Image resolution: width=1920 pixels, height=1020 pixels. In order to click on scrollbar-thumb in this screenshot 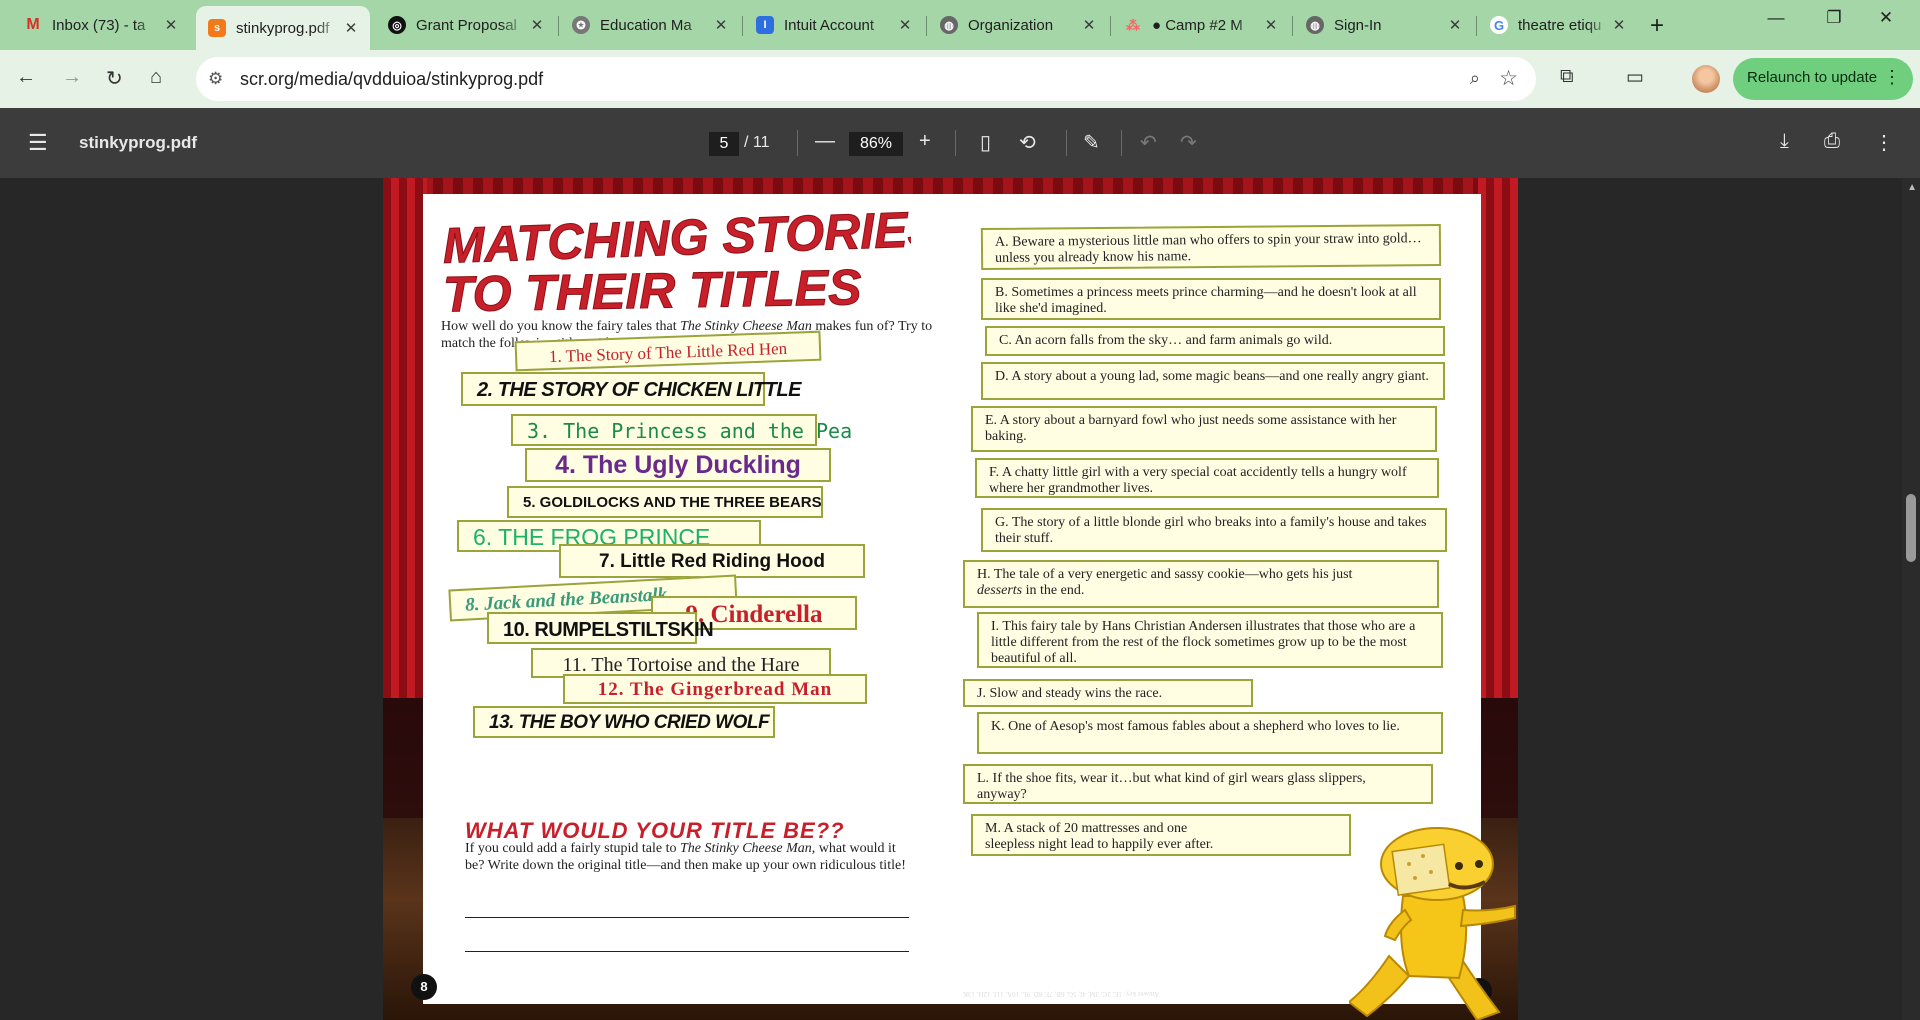, I will do `click(1911, 528)`.